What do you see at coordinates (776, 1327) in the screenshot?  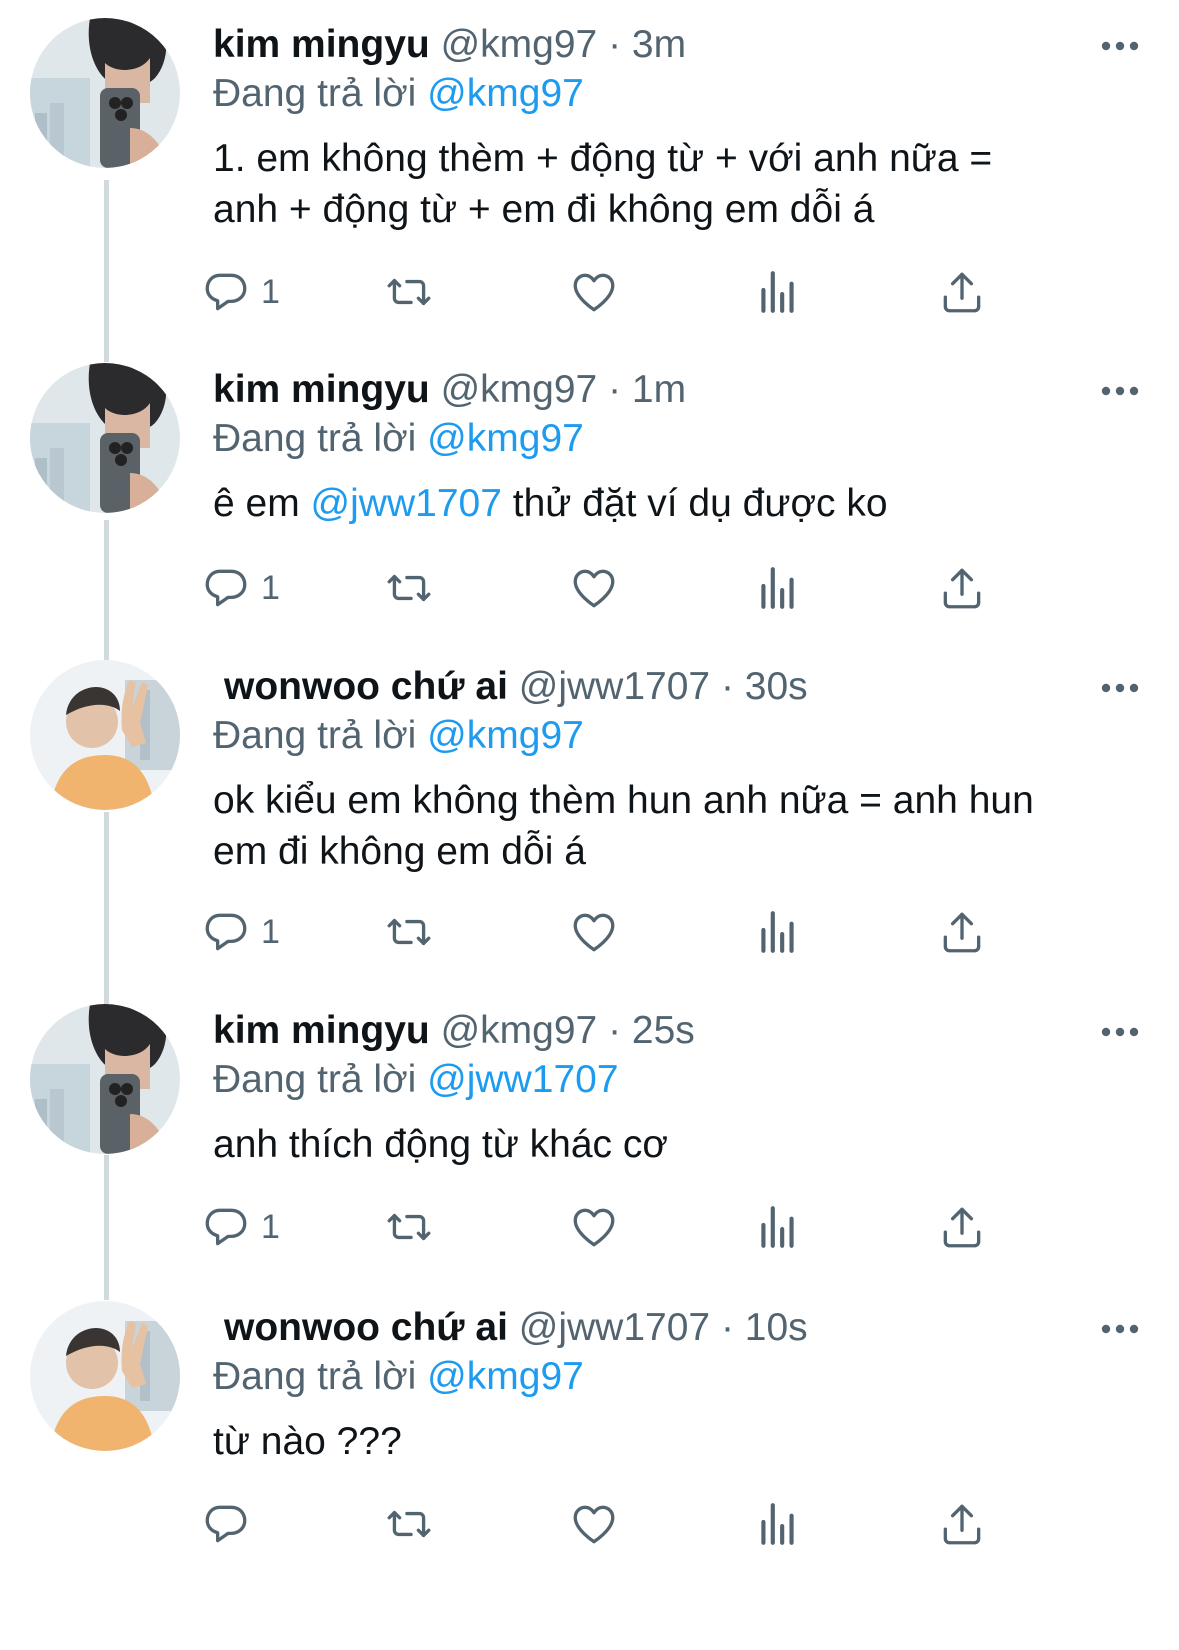 I see `timestamp: 10s` at bounding box center [776, 1327].